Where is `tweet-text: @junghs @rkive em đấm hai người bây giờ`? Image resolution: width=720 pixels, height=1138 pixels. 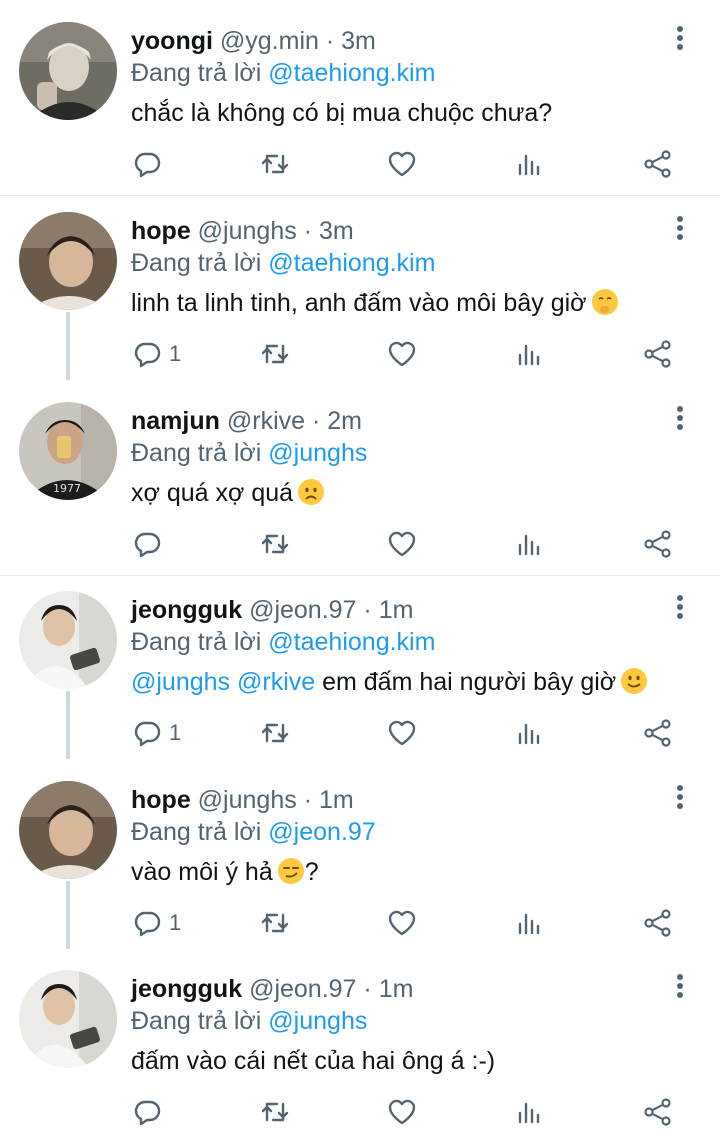
tweet-text: @junghs @rkive em đấm hai người bây giờ is located at coordinates (389, 682).